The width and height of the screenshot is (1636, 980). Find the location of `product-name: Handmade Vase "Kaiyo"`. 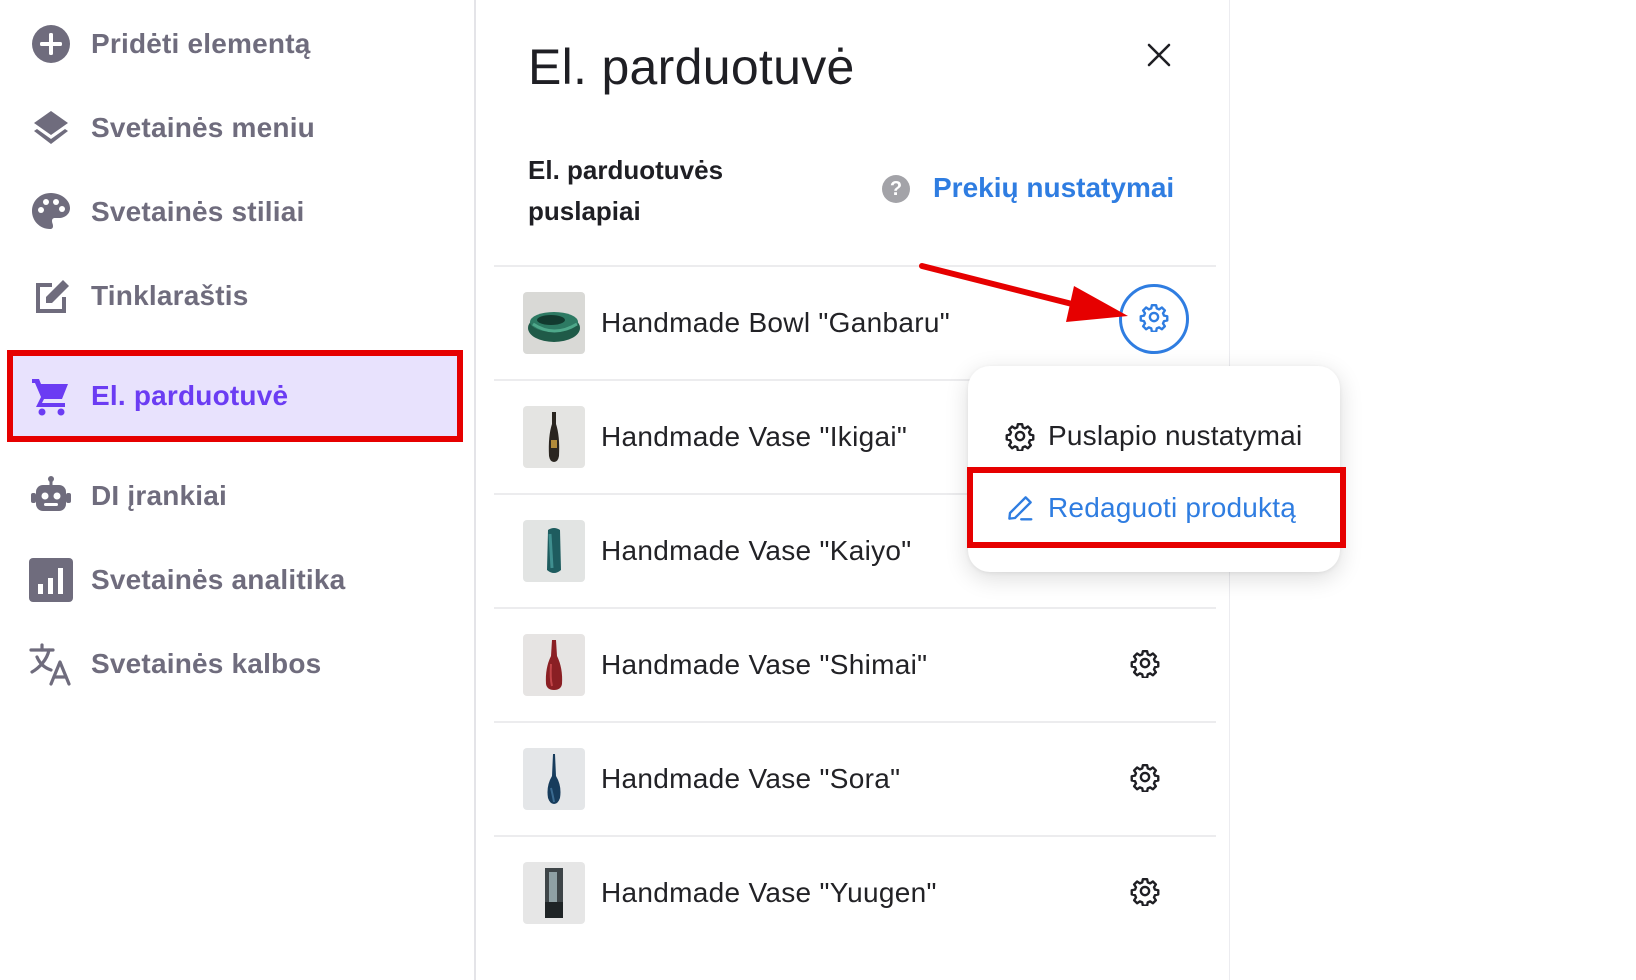

product-name: Handmade Vase "Kaiyo" is located at coordinates (756, 550).